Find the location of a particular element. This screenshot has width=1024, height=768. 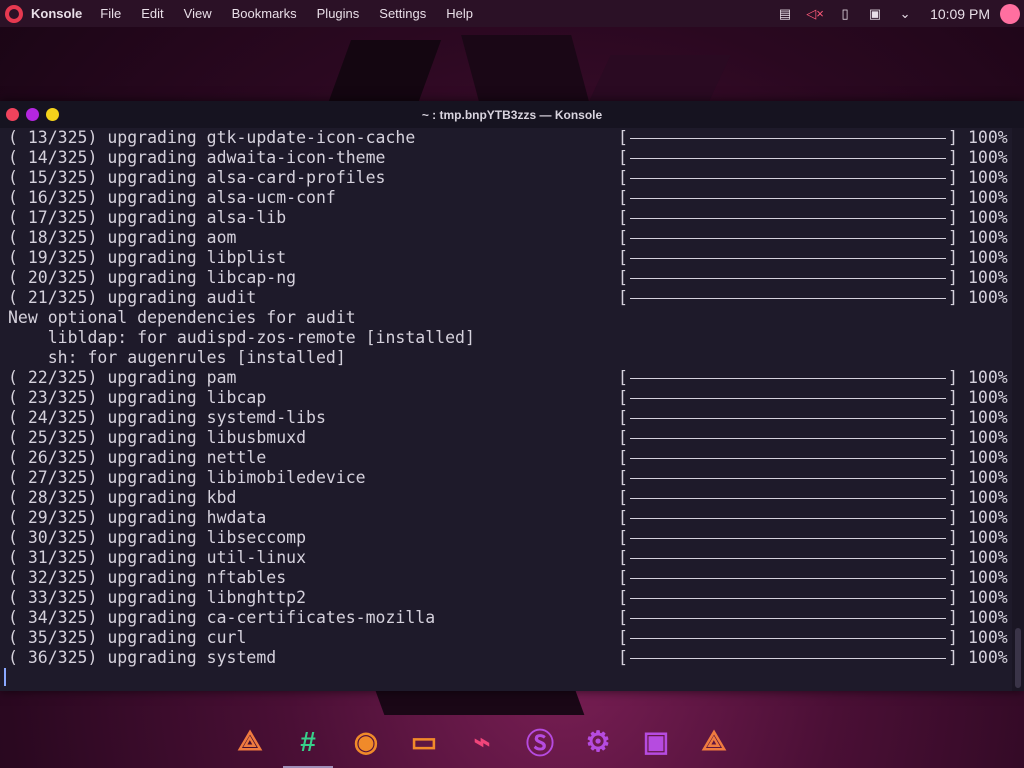

settings-gear-icon: ⚙ is located at coordinates (598, 741).